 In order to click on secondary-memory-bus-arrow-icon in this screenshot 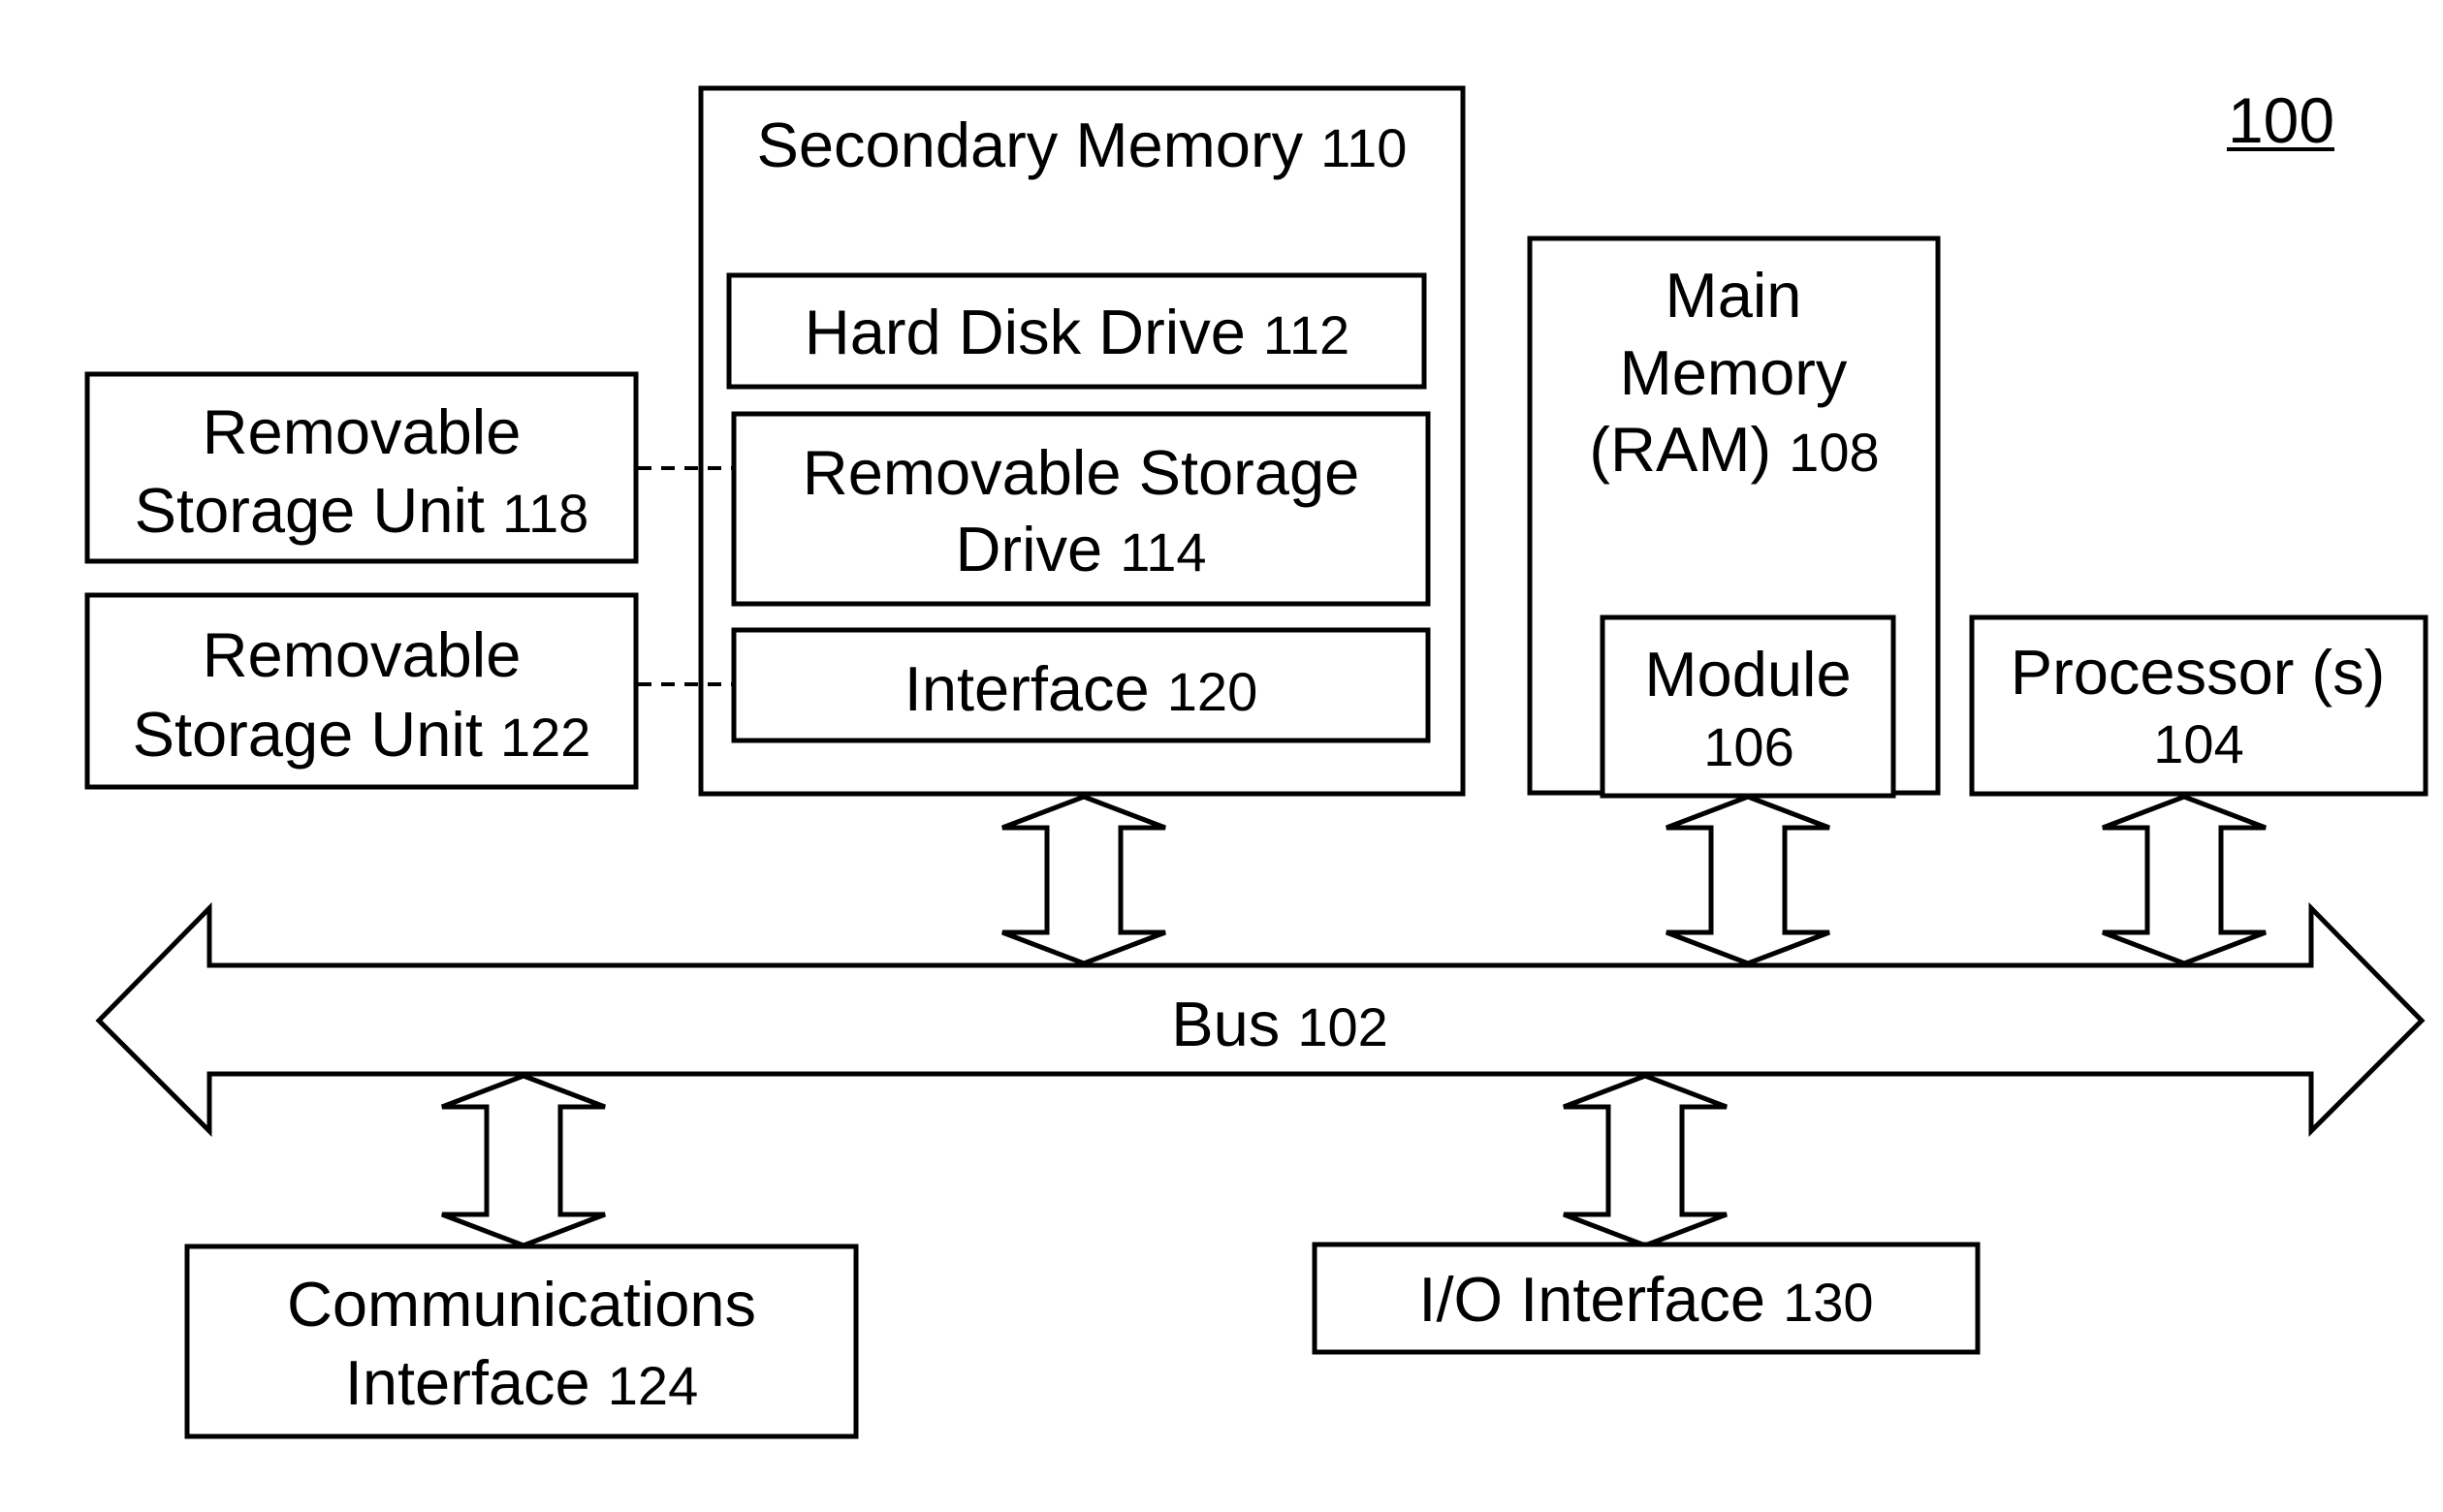, I will do `click(1083, 880)`.